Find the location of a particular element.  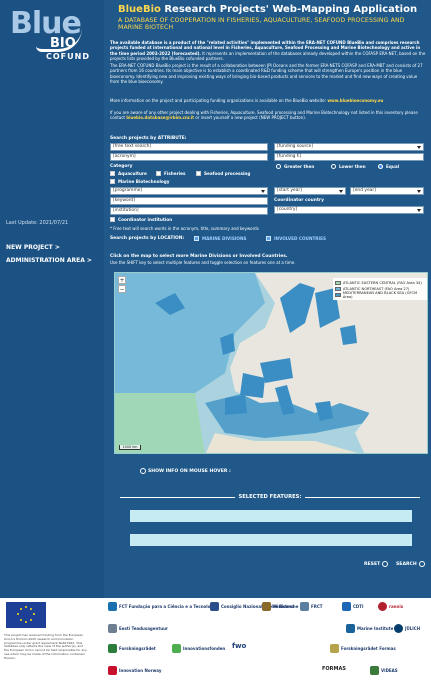

coordinator-institution-checkbox is located at coordinates (112, 219).